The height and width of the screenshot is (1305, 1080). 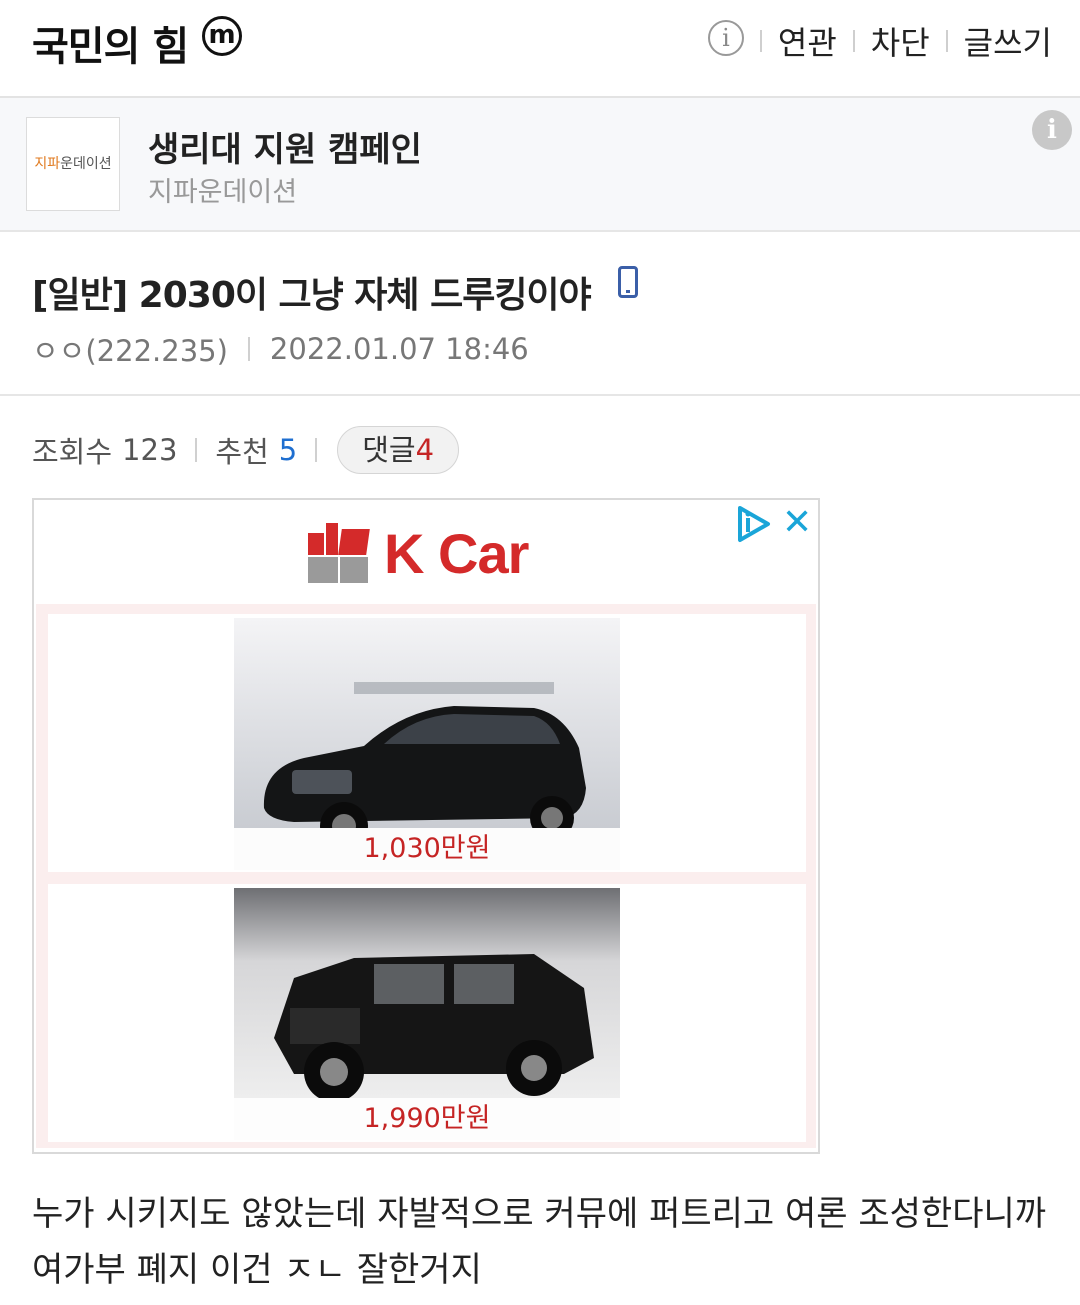 What do you see at coordinates (150, 450) in the screenshot?
I see `views-count: 123` at bounding box center [150, 450].